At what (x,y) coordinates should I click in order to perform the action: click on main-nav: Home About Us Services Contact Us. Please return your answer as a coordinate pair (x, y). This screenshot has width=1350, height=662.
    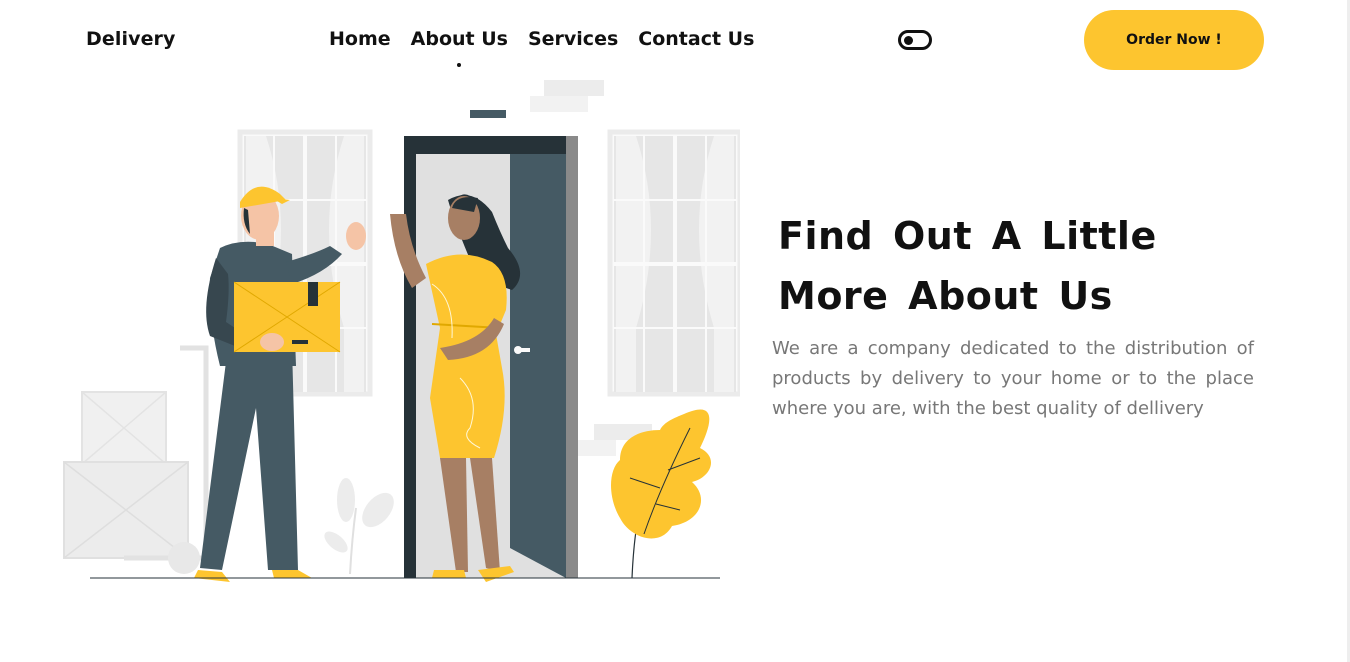
    Looking at the image, I should click on (541, 39).